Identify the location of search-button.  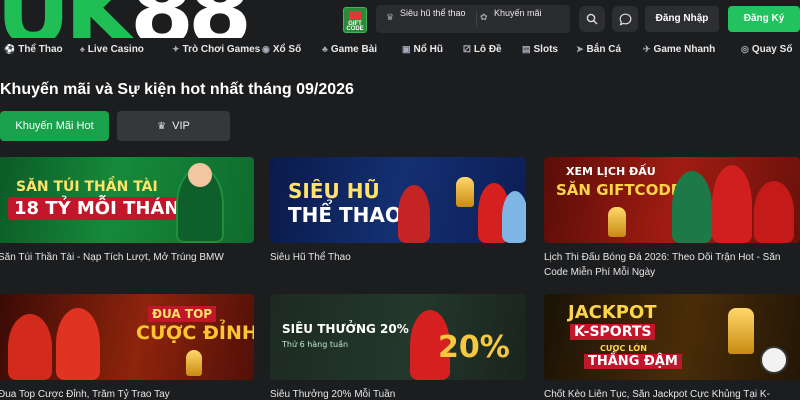
(592, 19).